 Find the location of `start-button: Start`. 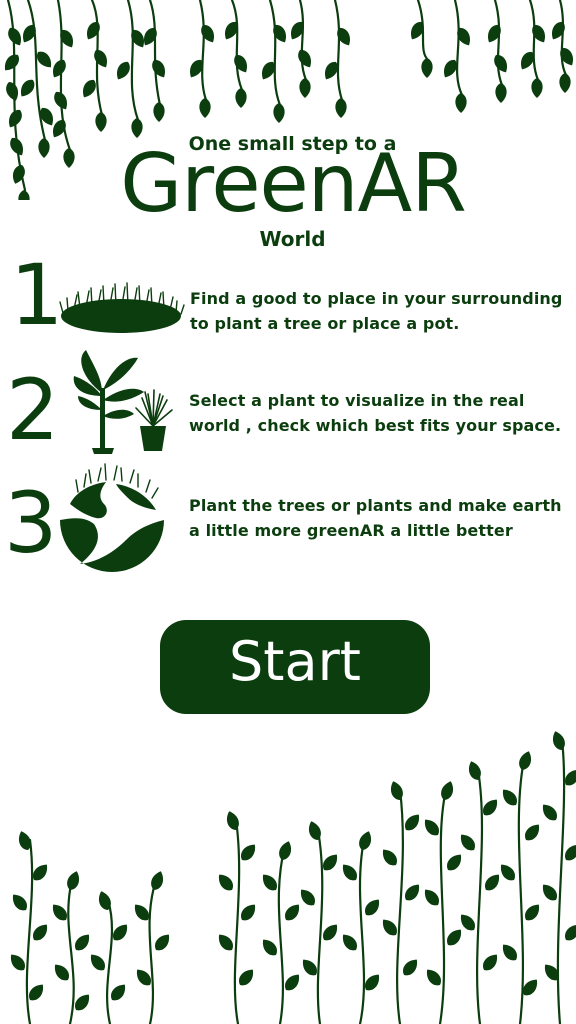

start-button: Start is located at coordinates (295, 667).